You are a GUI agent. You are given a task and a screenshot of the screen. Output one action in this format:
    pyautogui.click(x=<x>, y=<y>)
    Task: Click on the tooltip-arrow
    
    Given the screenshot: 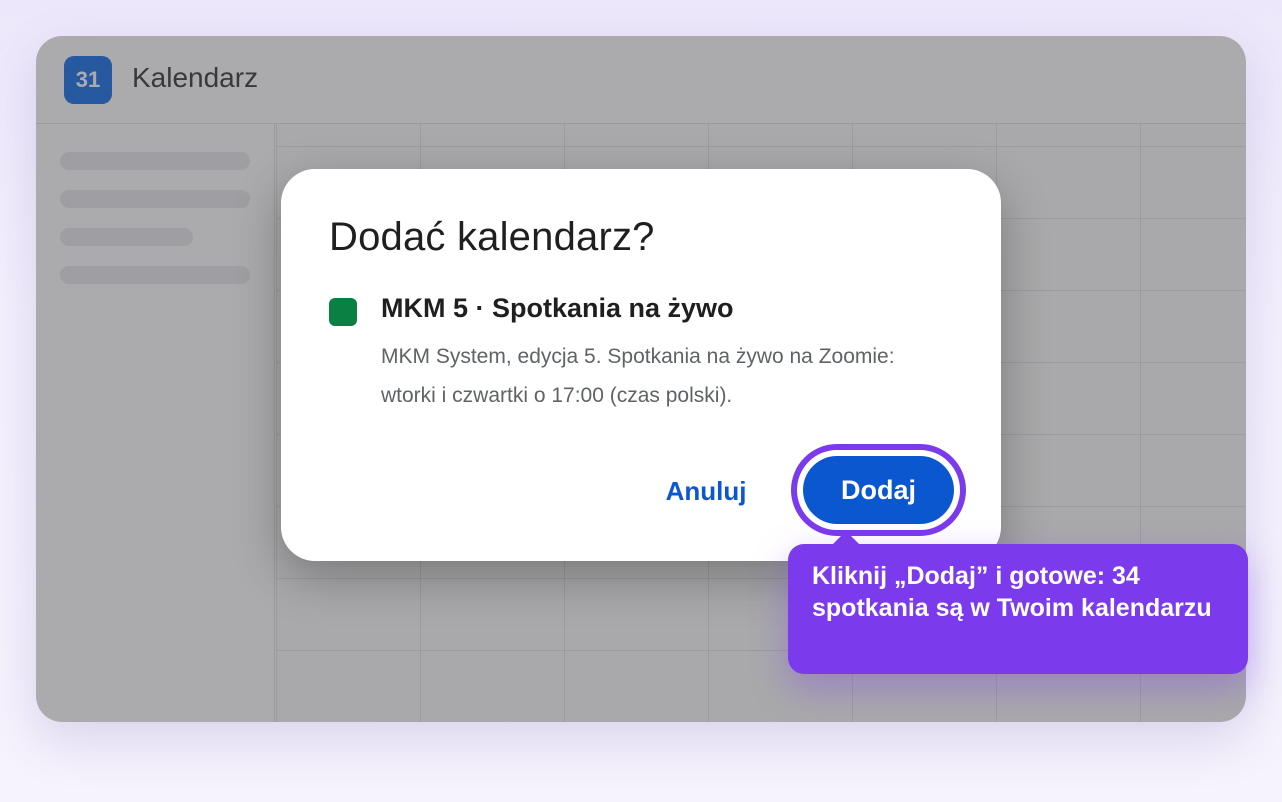 What is the action you would take?
    pyautogui.click(x=846, y=538)
    